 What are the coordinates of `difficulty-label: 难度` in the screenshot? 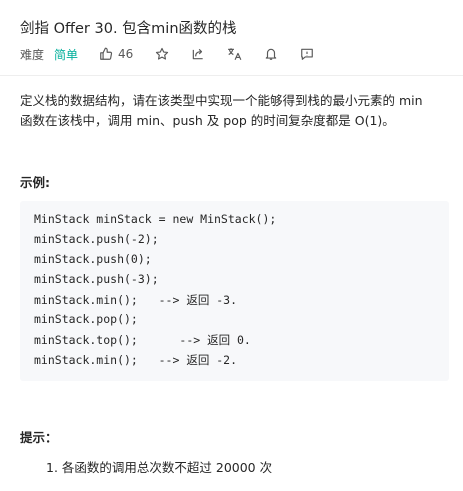 It's located at (32, 54).